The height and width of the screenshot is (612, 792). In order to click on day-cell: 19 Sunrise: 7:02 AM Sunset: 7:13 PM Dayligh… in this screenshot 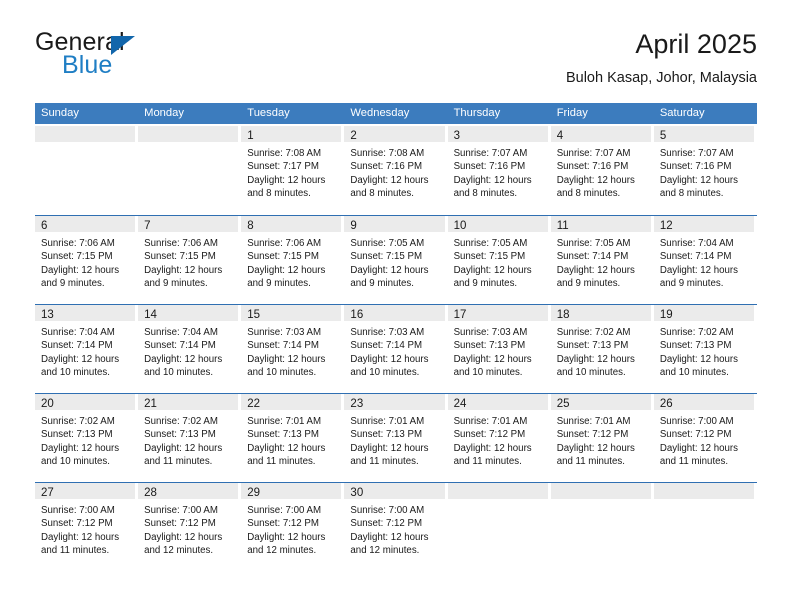, I will do `click(705, 349)`.